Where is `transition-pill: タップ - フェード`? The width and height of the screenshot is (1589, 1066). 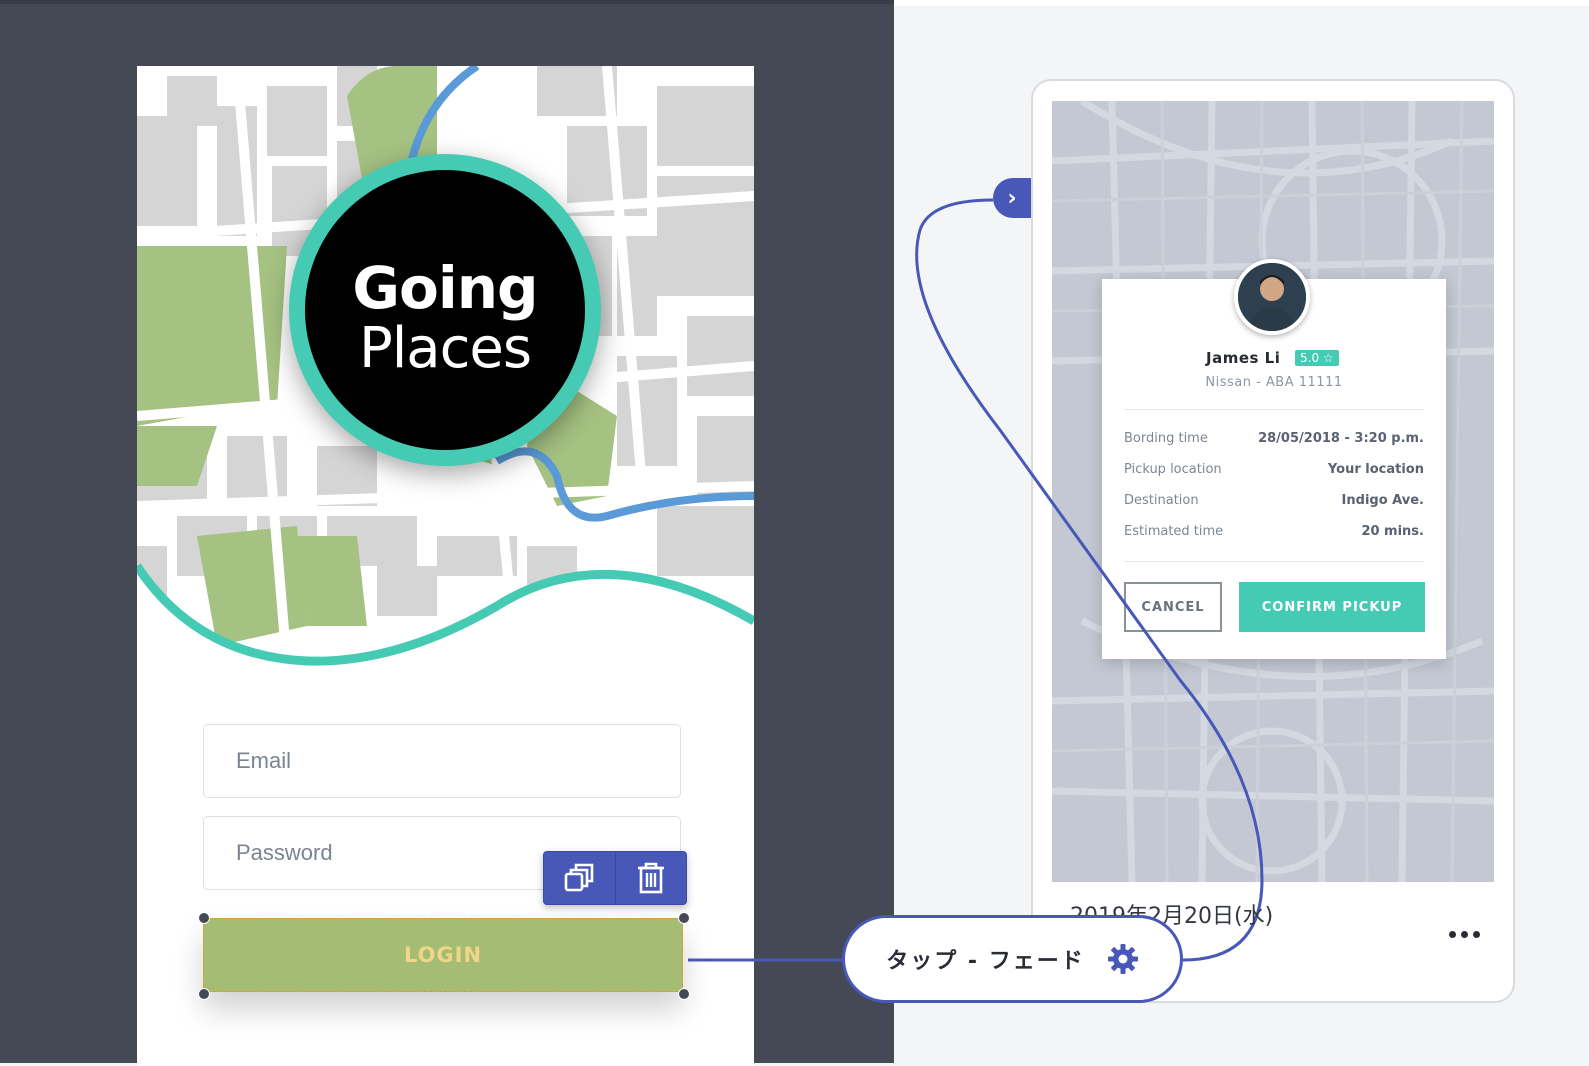
transition-pill: タップ - フェード is located at coordinates (1012, 959).